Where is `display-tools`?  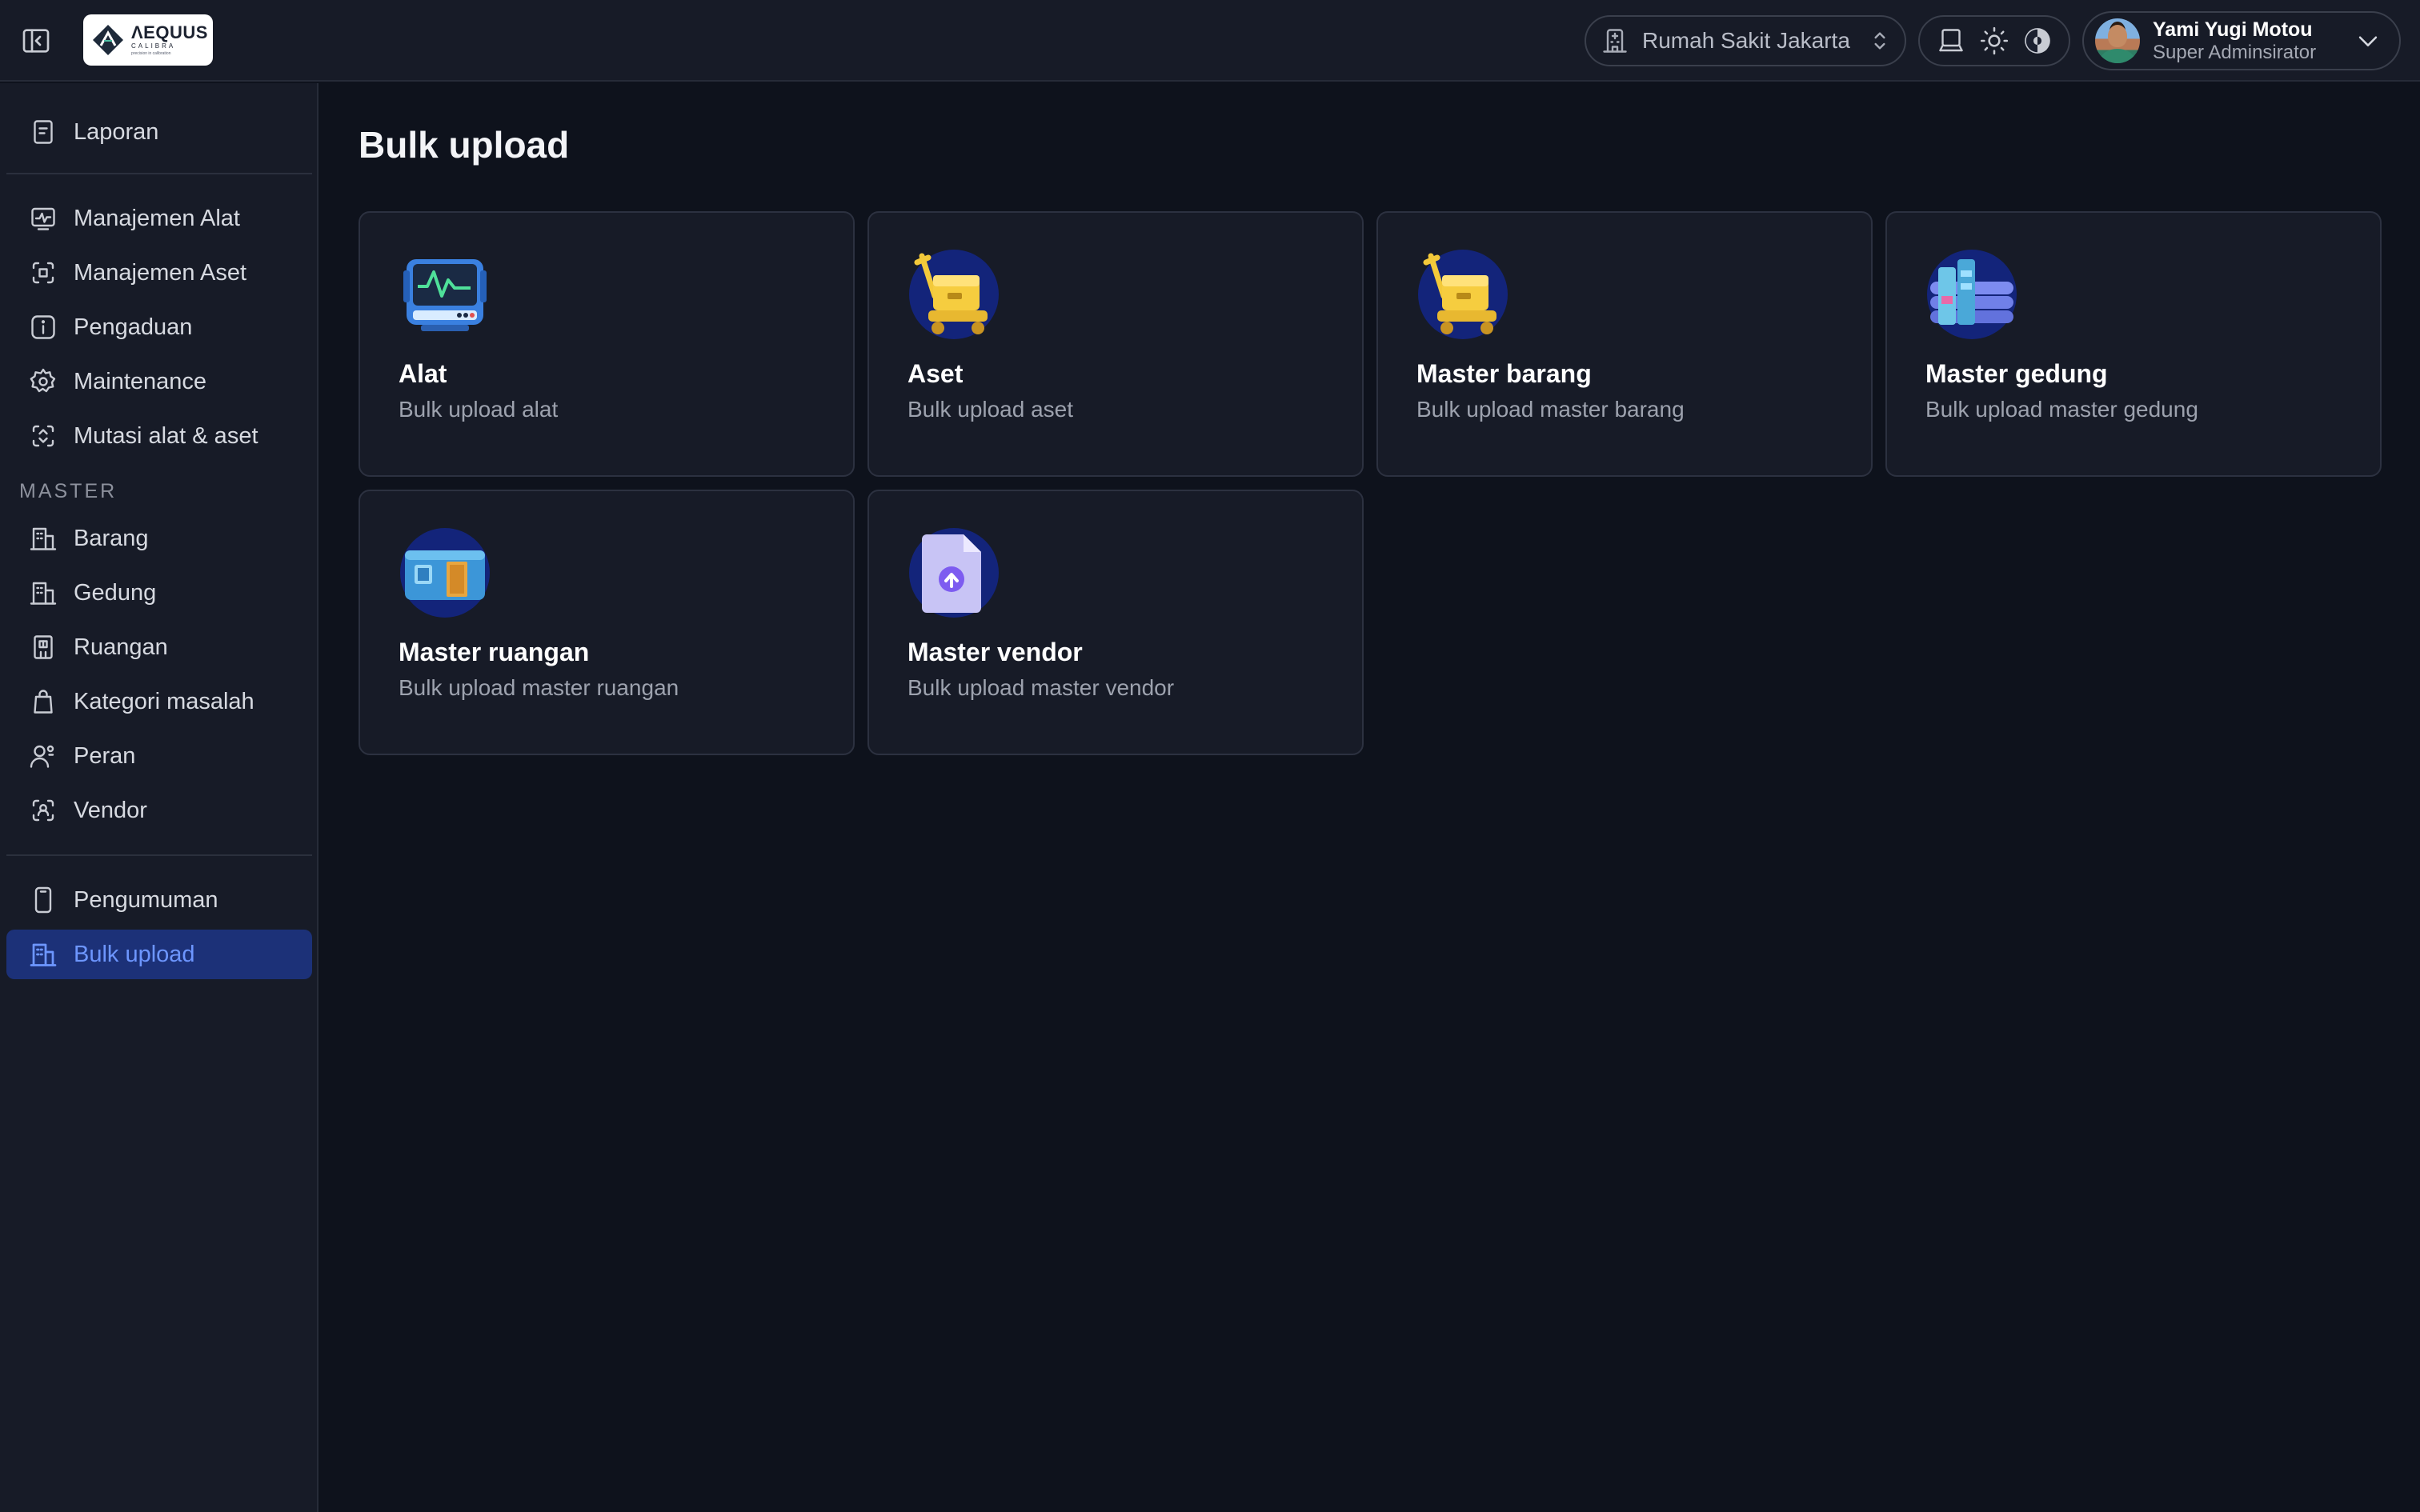
display-tools is located at coordinates (1994, 40).